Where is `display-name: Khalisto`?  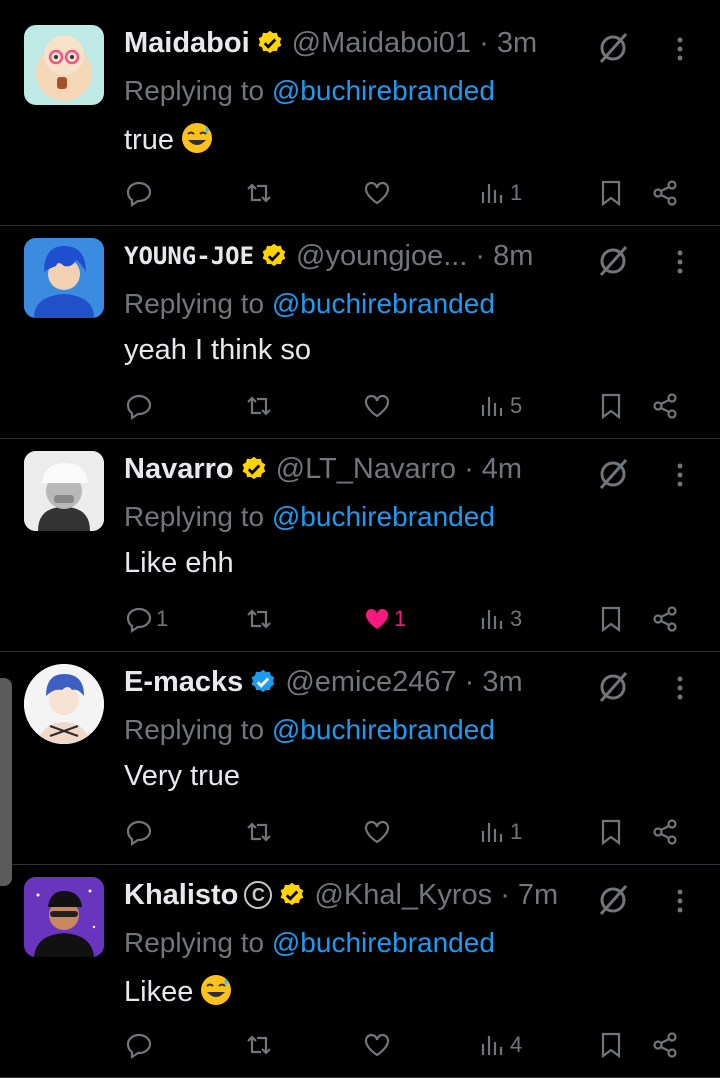 display-name: Khalisto is located at coordinates (181, 895).